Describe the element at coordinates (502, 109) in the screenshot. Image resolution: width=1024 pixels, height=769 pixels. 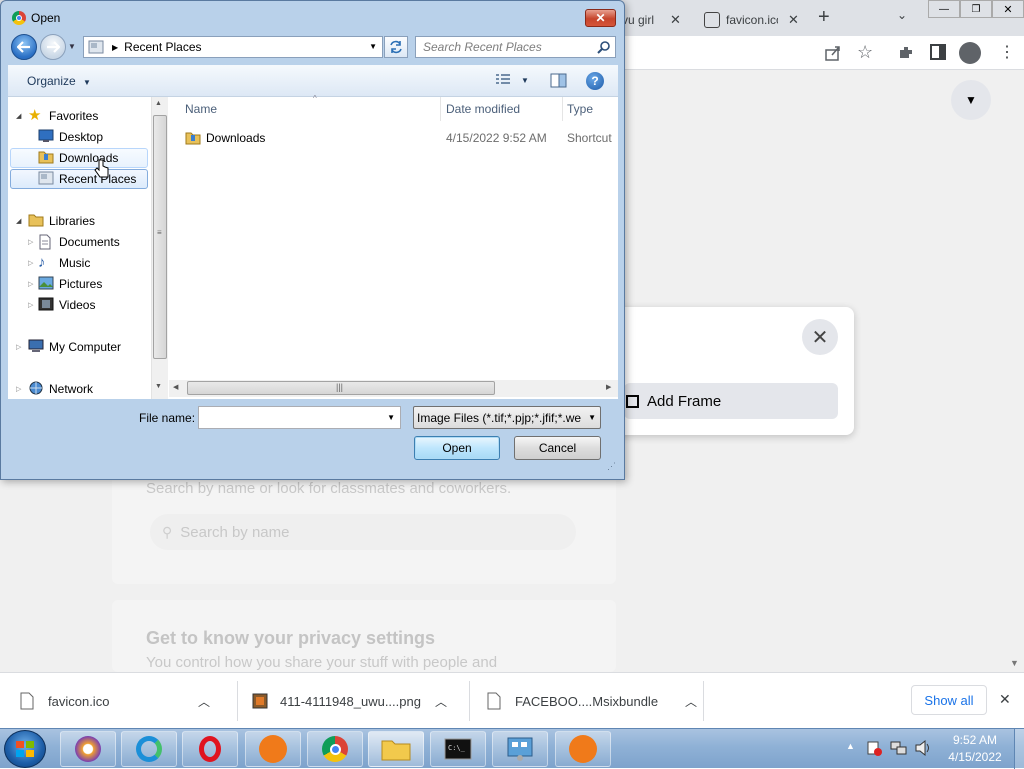
I see `column-header-date-modified: Date modified` at that location.